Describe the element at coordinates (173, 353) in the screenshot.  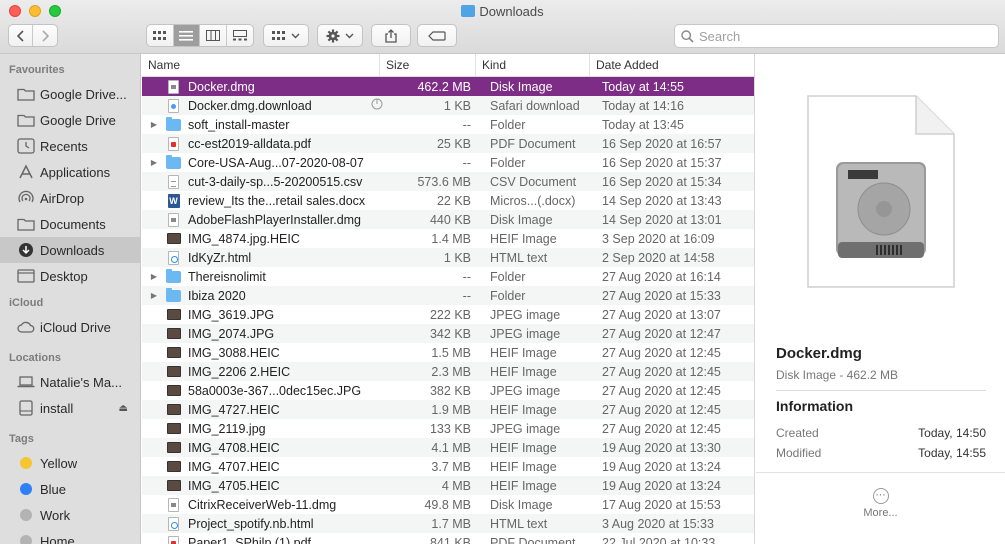
I see `image-file-icon` at that location.